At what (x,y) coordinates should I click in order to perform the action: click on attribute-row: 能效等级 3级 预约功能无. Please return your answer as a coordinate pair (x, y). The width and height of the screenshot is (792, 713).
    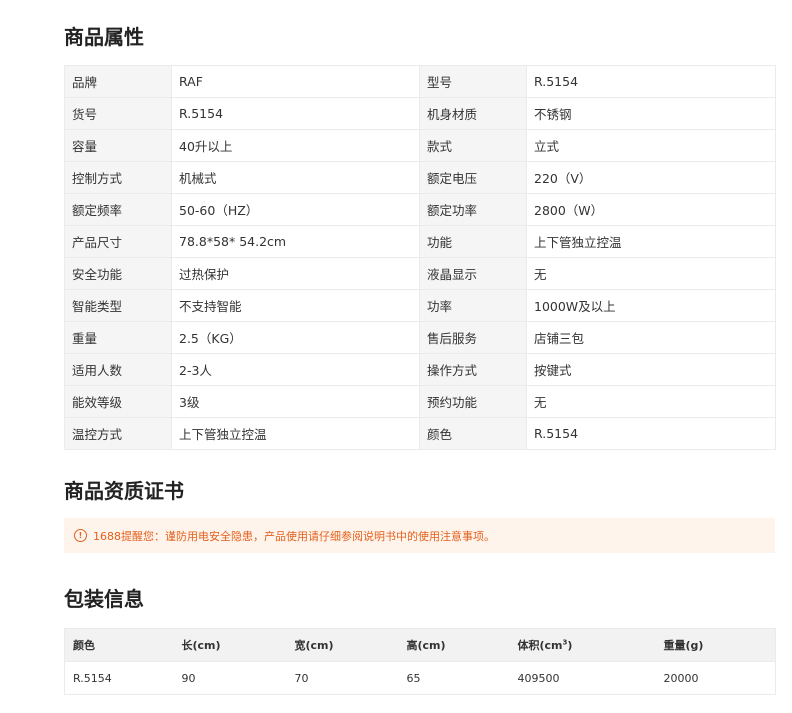
    Looking at the image, I should click on (420, 401).